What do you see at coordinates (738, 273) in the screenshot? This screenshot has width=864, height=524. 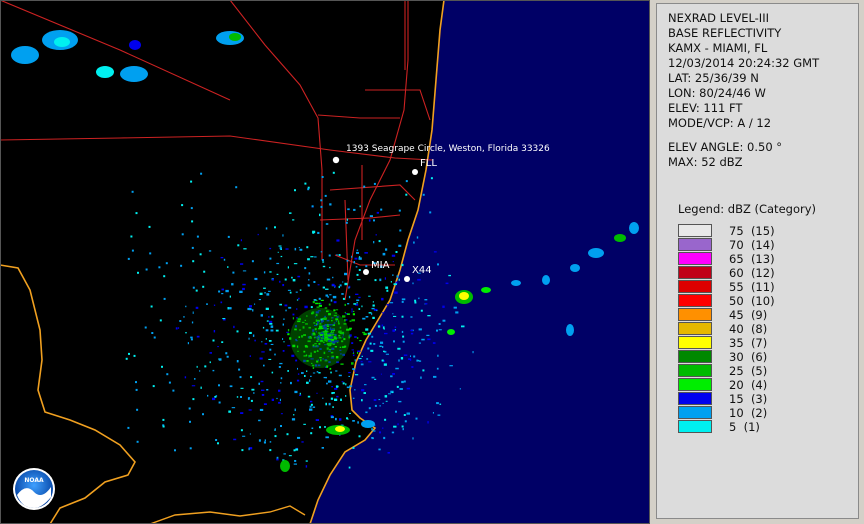 I see `legend-row: 60 (12)` at bounding box center [738, 273].